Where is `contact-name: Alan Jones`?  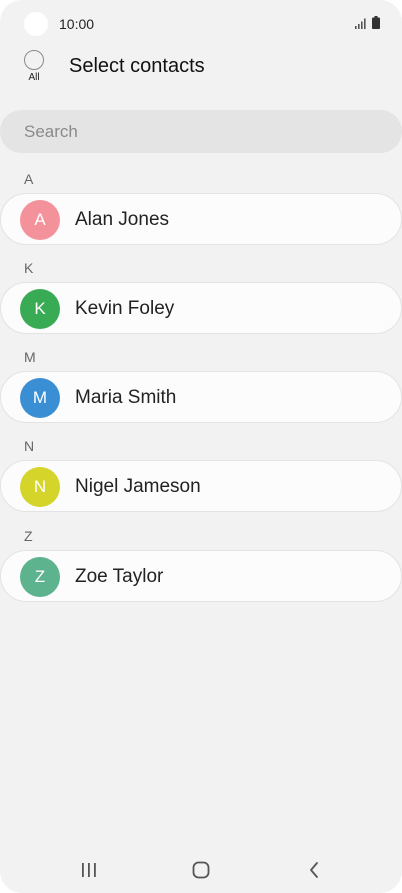
contact-name: Alan Jones is located at coordinates (122, 219).